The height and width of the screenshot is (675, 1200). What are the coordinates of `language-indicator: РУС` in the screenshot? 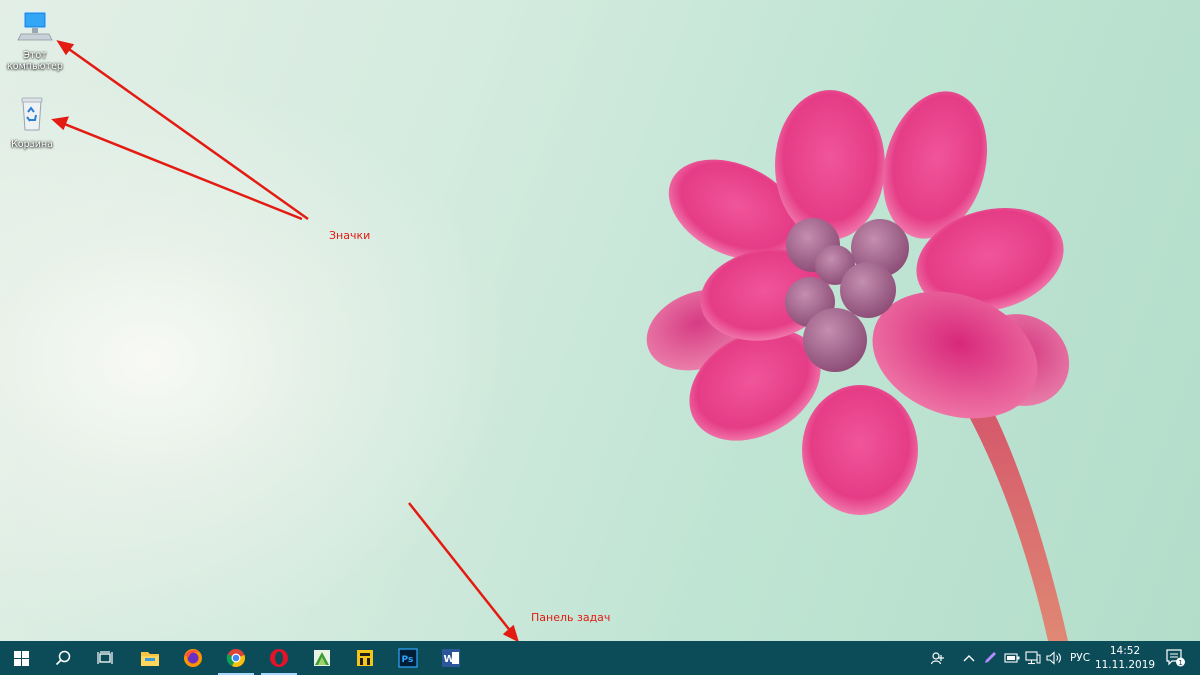 It's located at (1080, 658).